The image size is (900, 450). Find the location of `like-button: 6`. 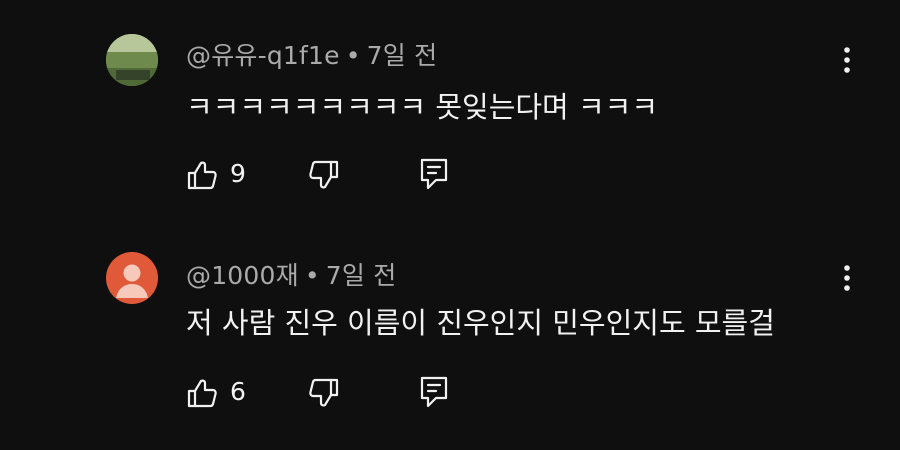

like-button: 6 is located at coordinates (231, 393).